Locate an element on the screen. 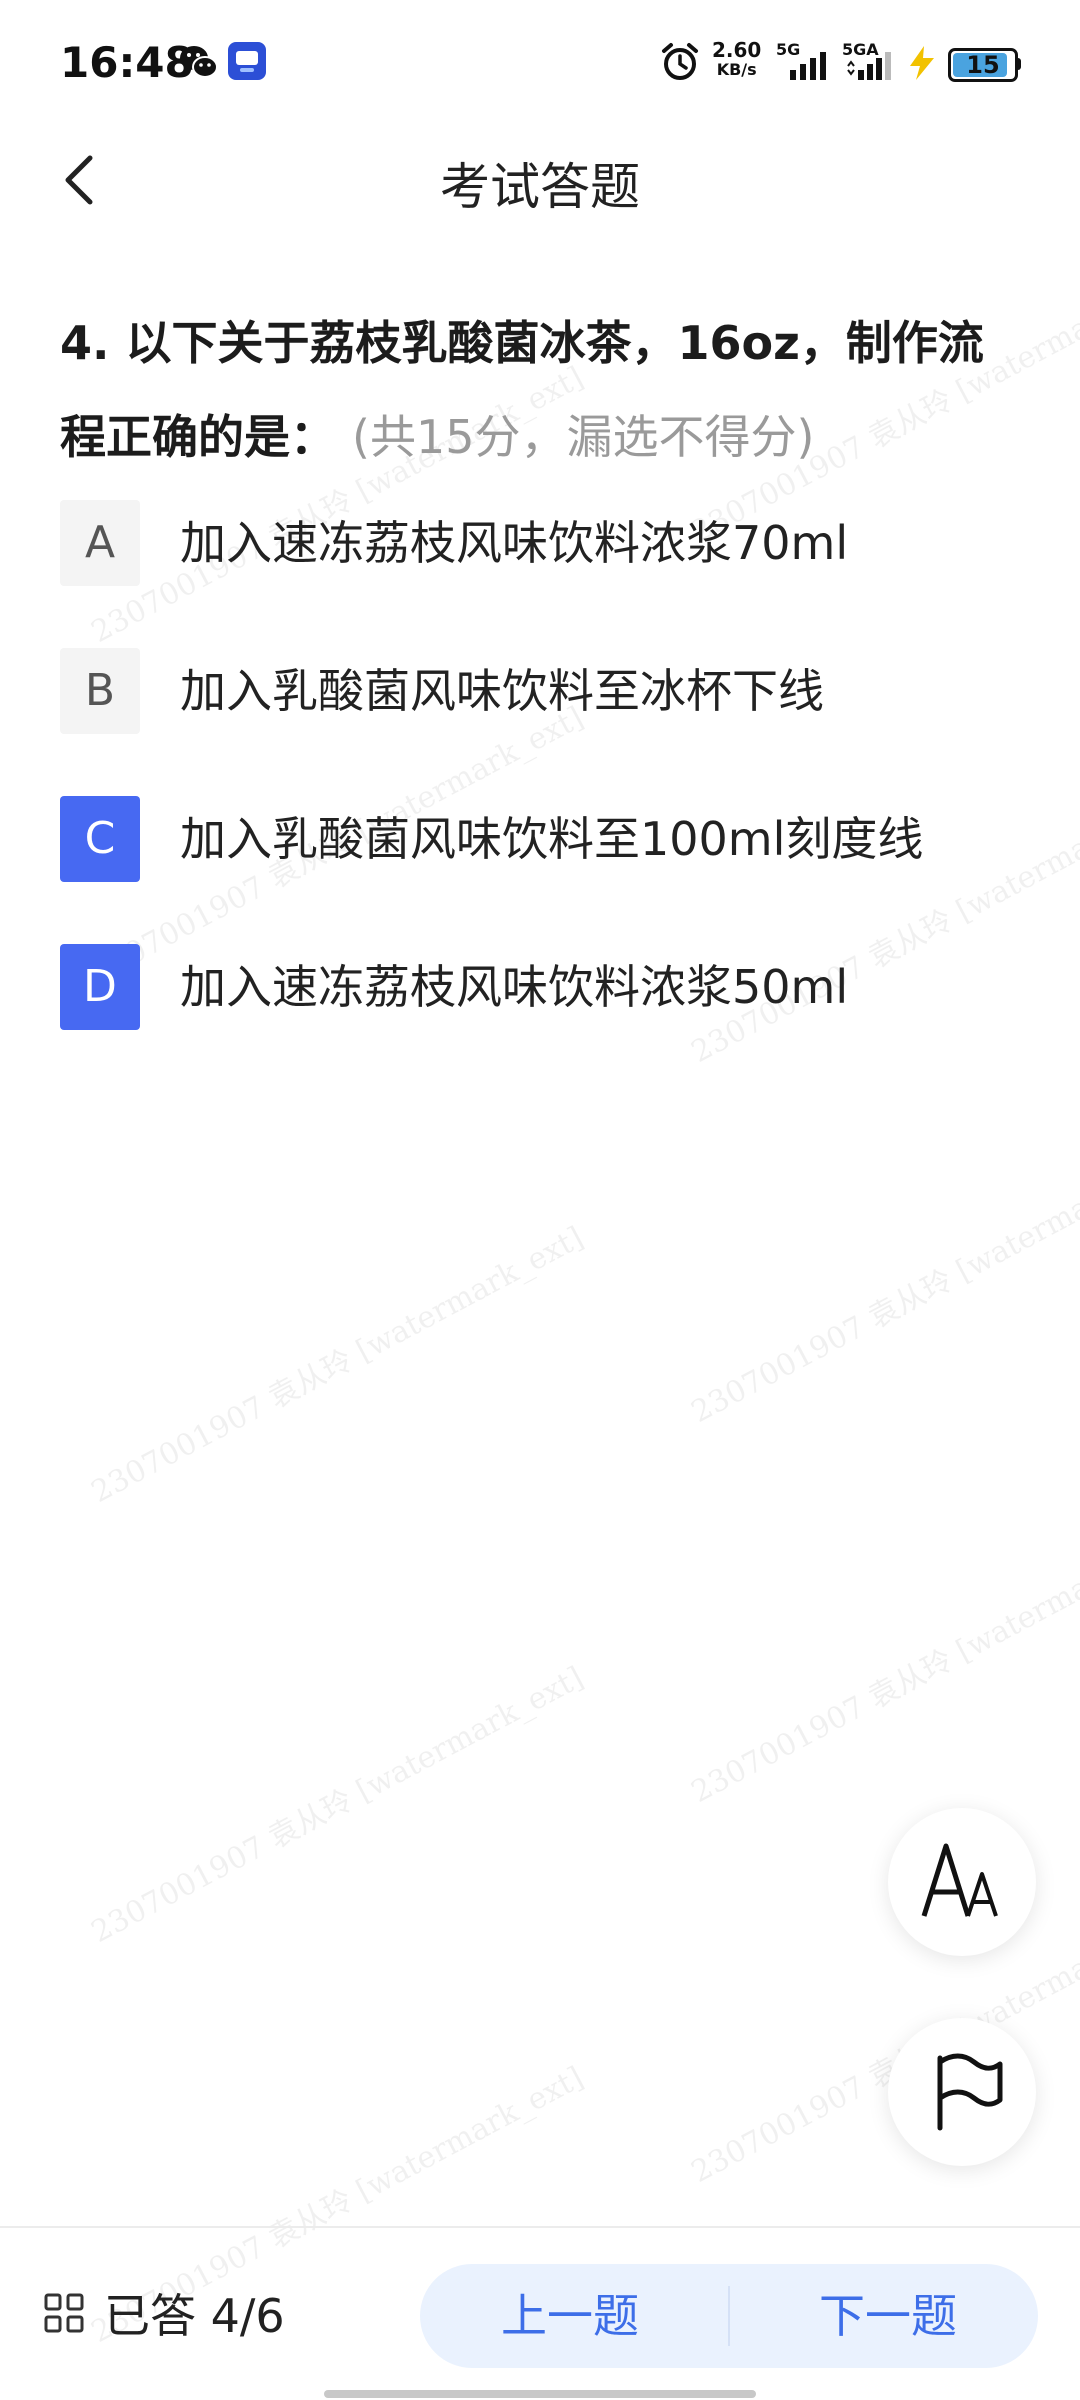 The image size is (1080, 2400). network-speed: 2.60 KB/s is located at coordinates (736, 60).